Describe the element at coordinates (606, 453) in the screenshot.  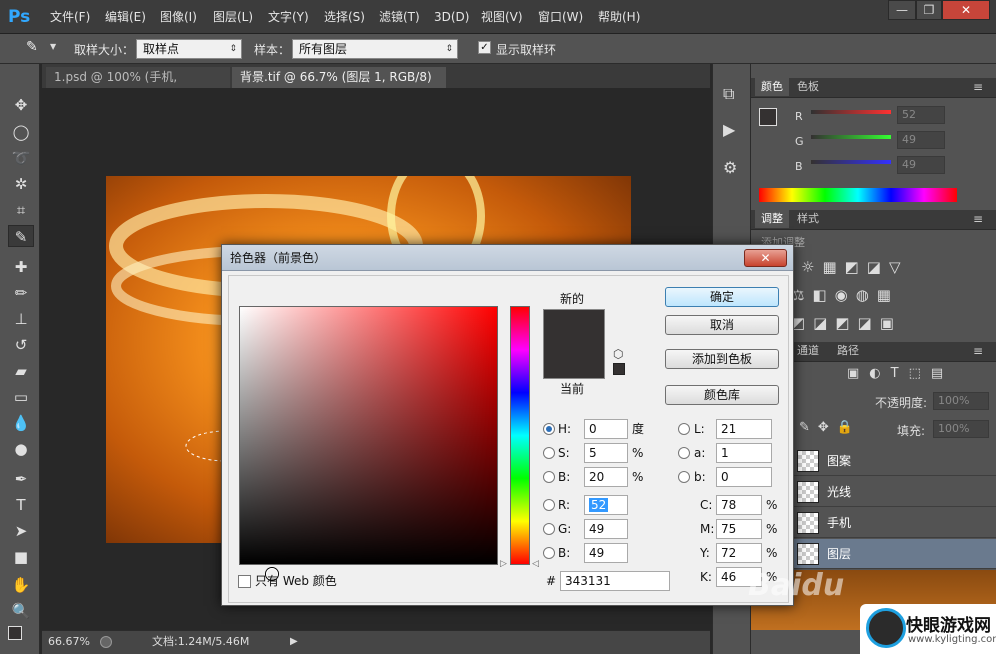
I see `s-field: 5` at that location.